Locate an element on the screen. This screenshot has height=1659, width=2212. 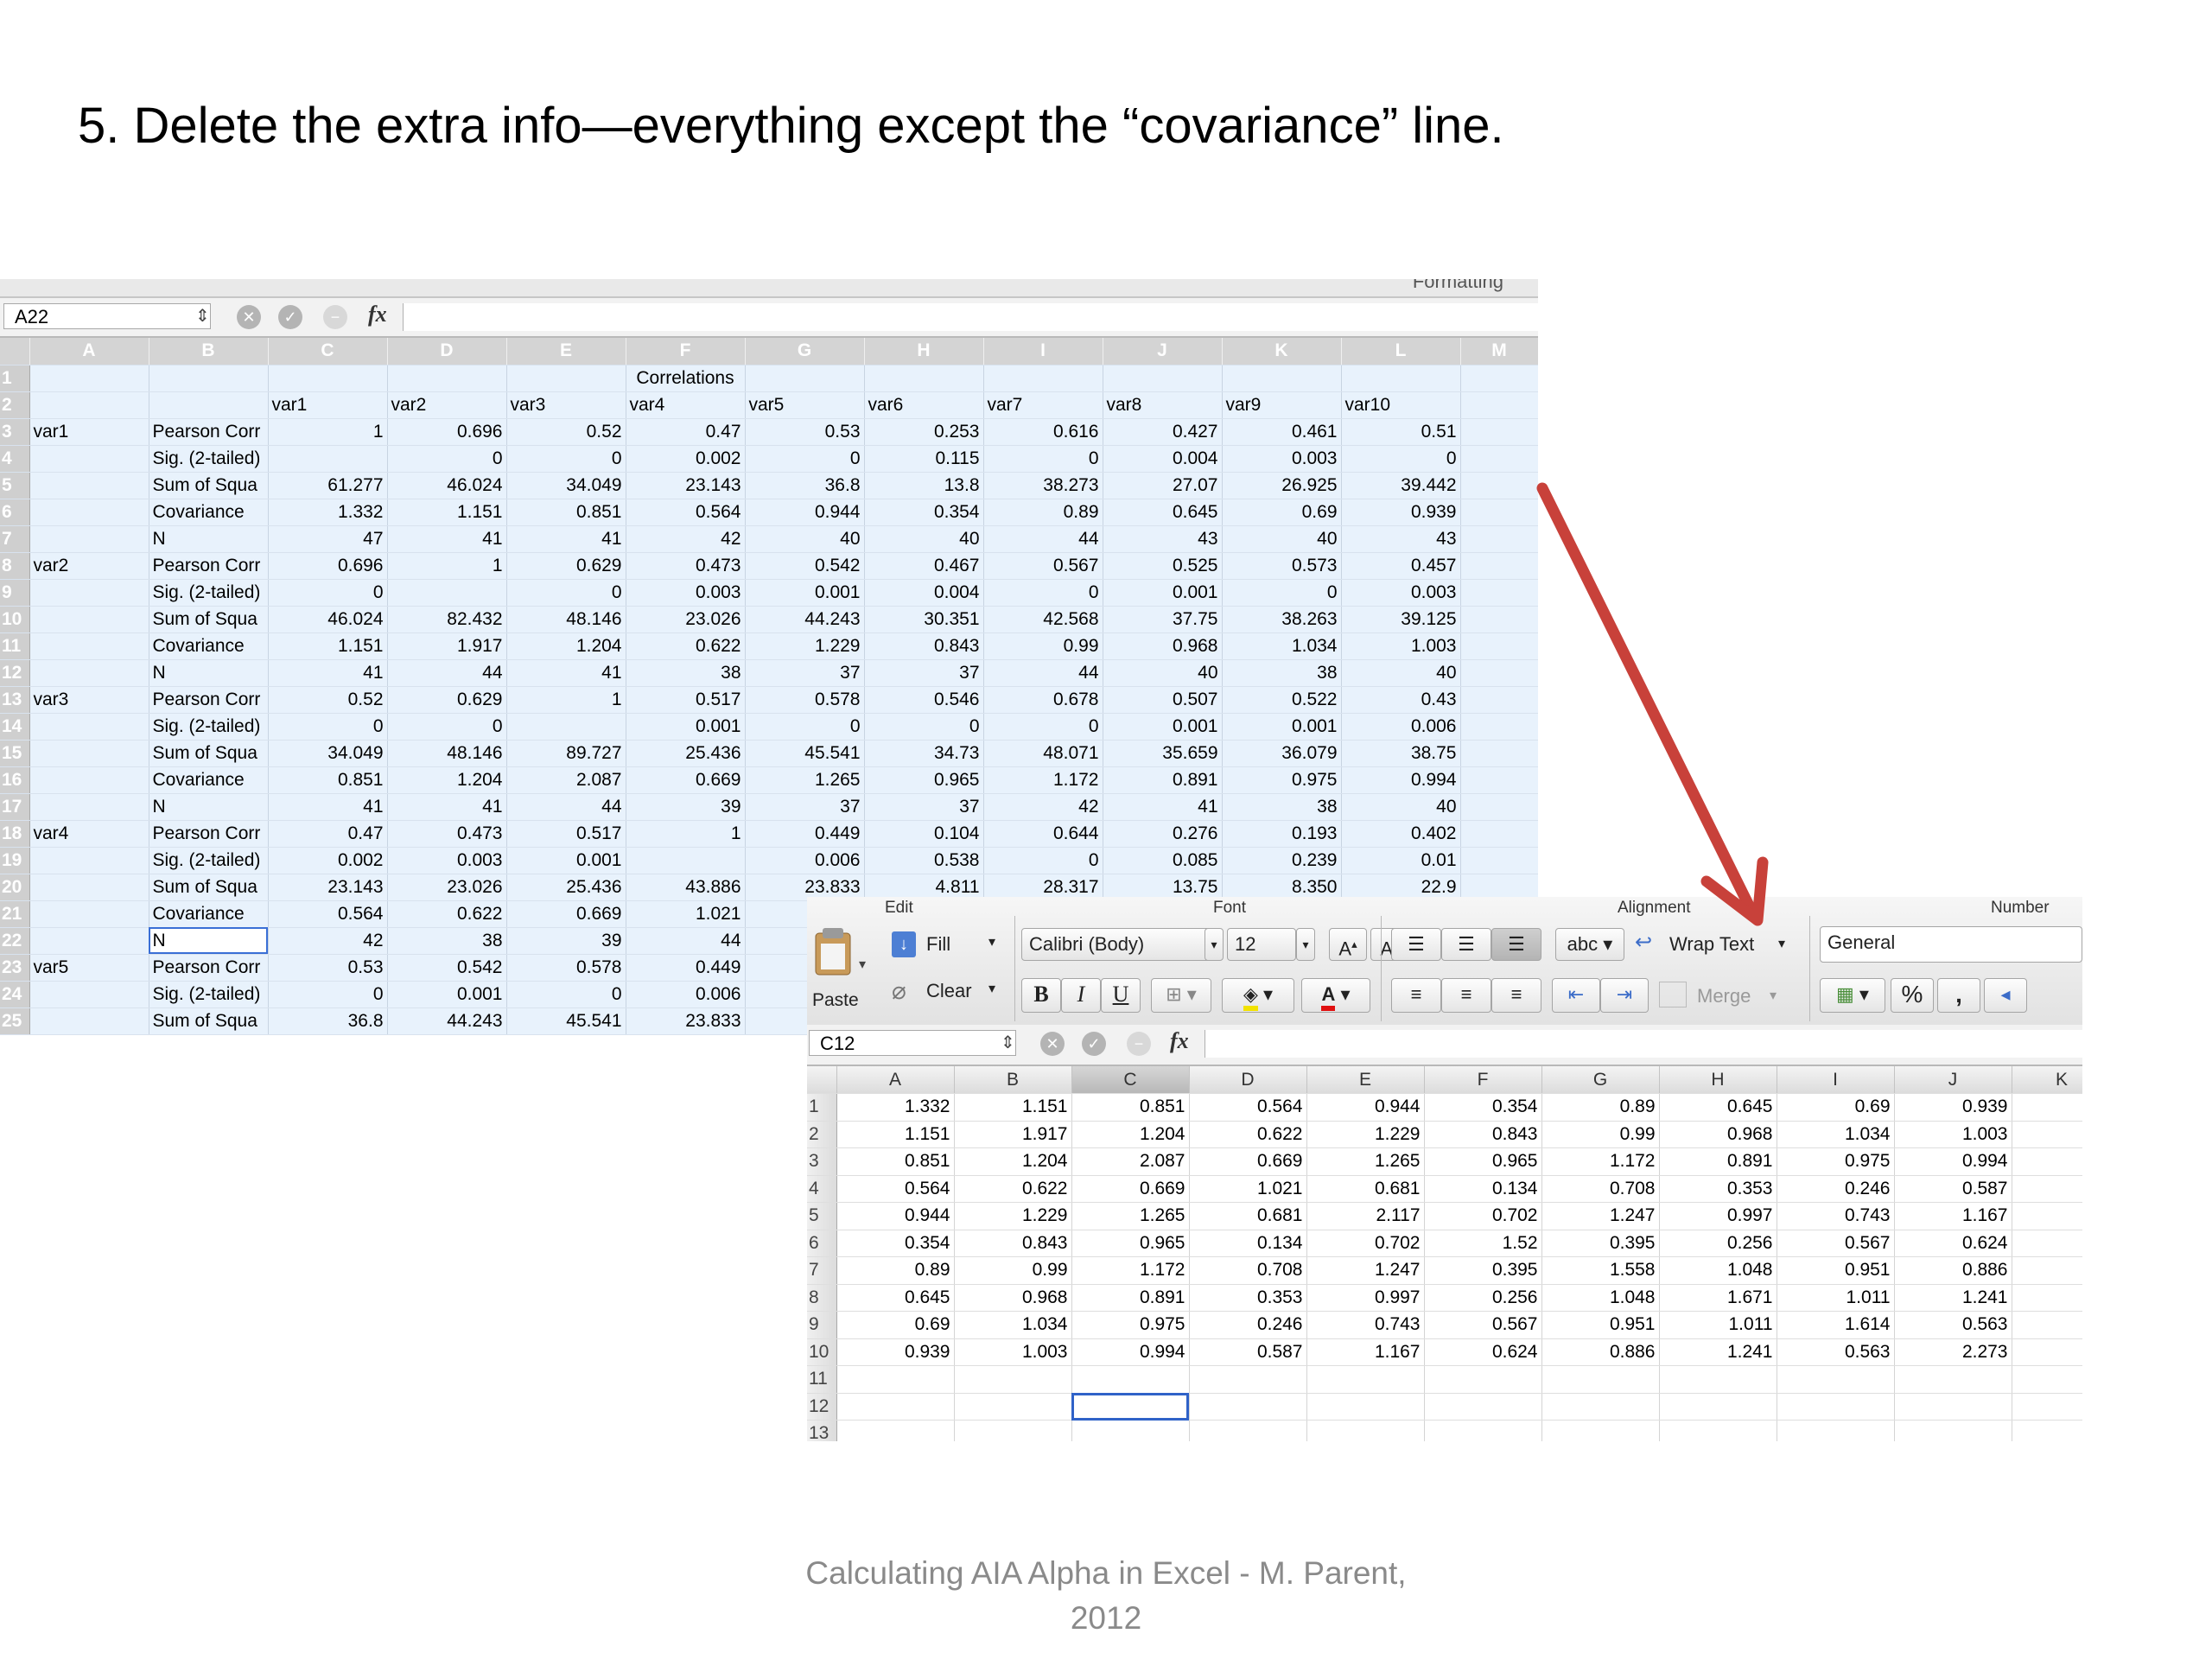
cell-l13: 0.43 is located at coordinates (1401, 700).